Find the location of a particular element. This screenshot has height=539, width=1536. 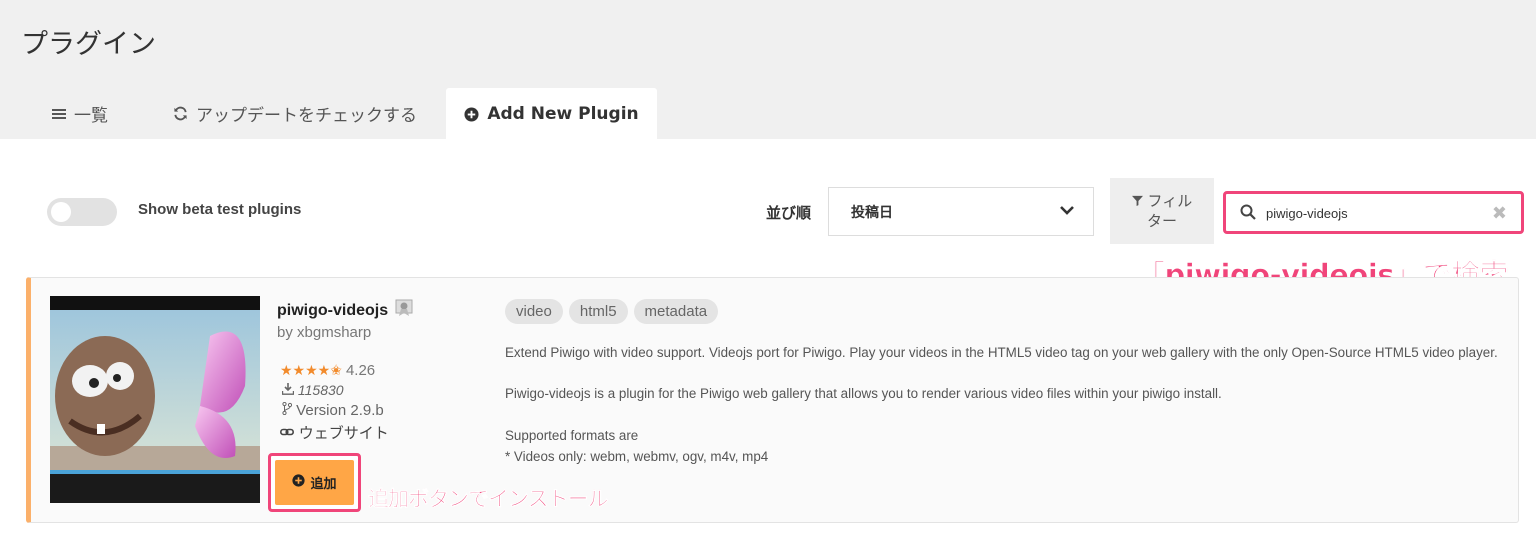

refresh-icon is located at coordinates (180, 113).